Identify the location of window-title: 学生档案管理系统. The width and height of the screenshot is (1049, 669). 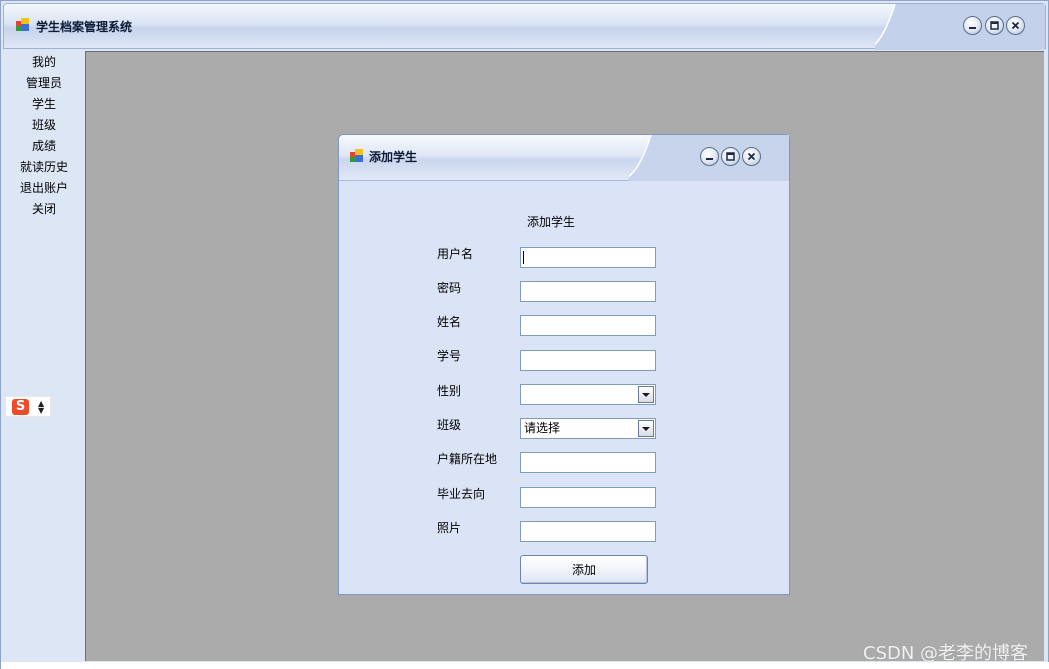
(84, 27).